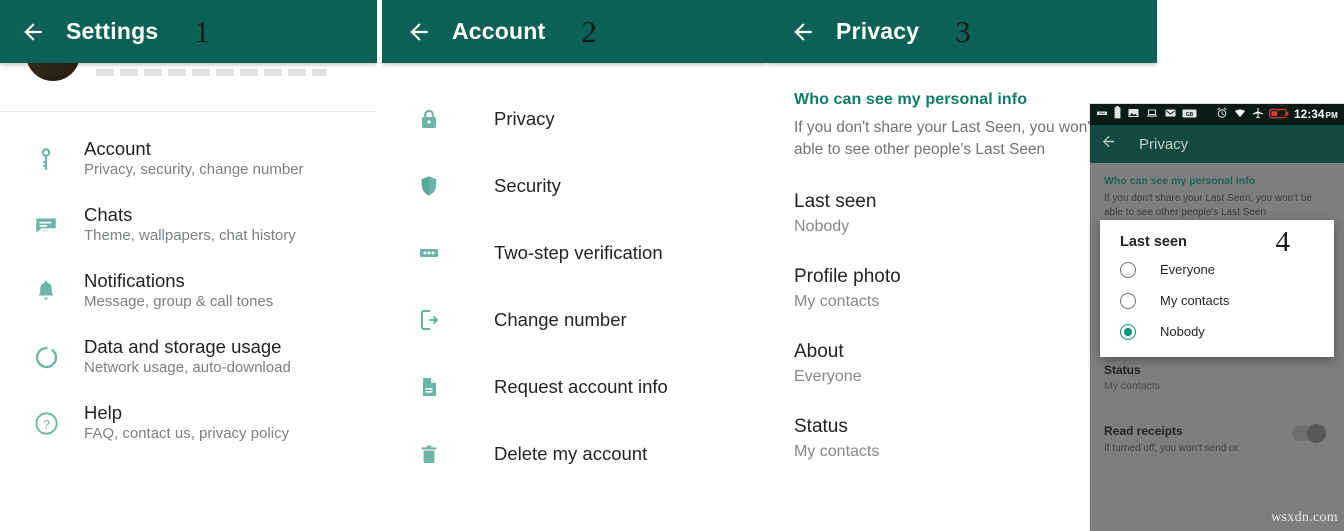 The height and width of the screenshot is (531, 1344). What do you see at coordinates (1180, 181) in the screenshot?
I see `section-header: Who can see my personal info` at bounding box center [1180, 181].